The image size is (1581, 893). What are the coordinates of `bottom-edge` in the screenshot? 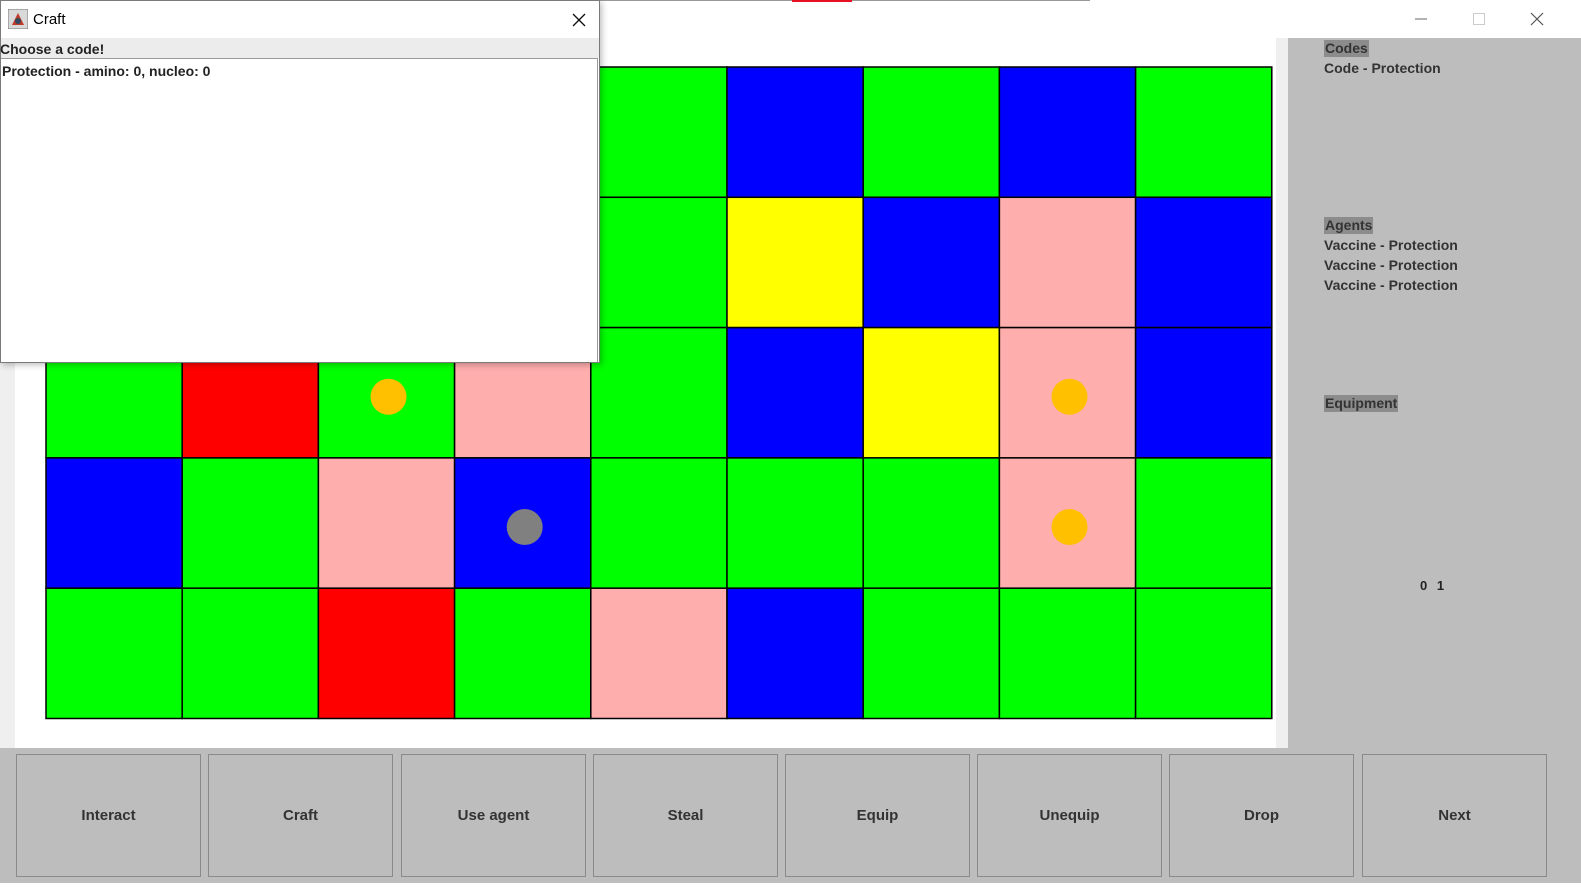 It's located at (790, 888).